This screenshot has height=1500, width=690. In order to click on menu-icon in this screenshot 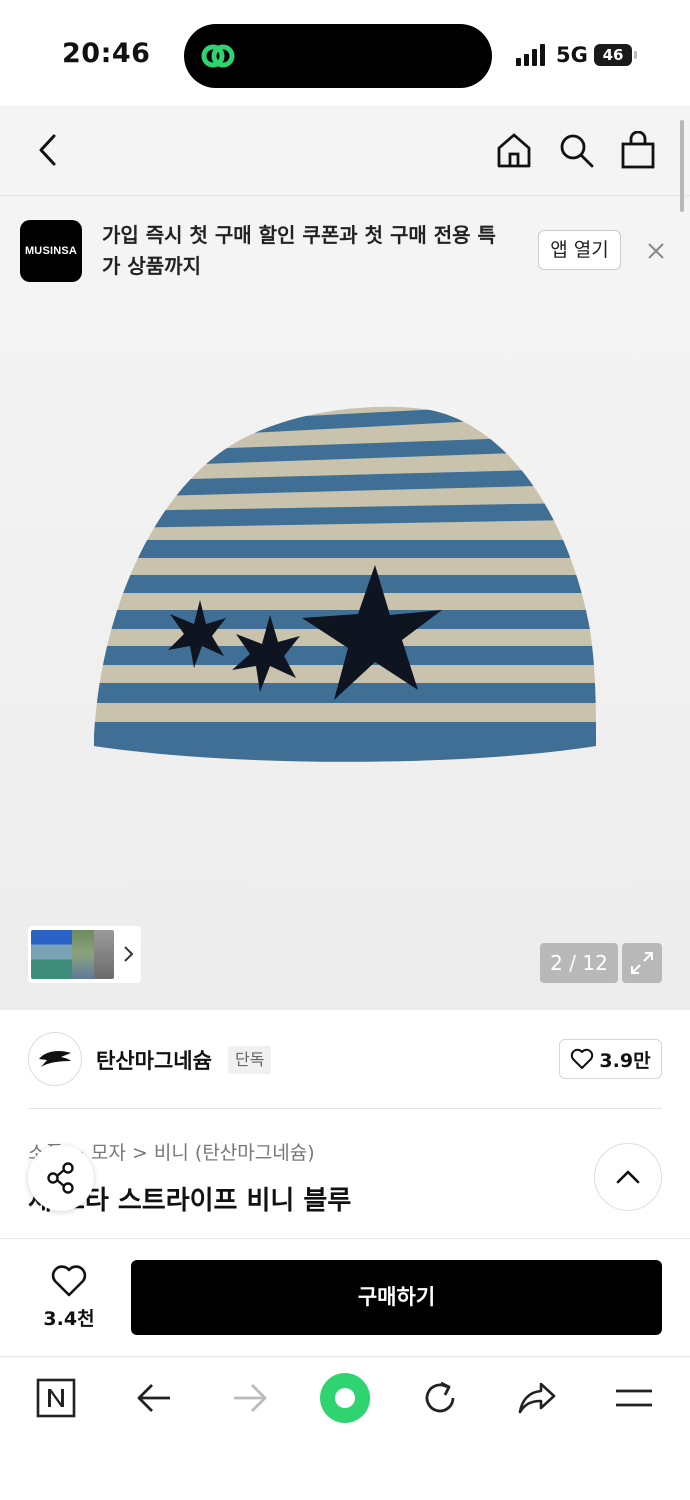, I will do `click(634, 1398)`.